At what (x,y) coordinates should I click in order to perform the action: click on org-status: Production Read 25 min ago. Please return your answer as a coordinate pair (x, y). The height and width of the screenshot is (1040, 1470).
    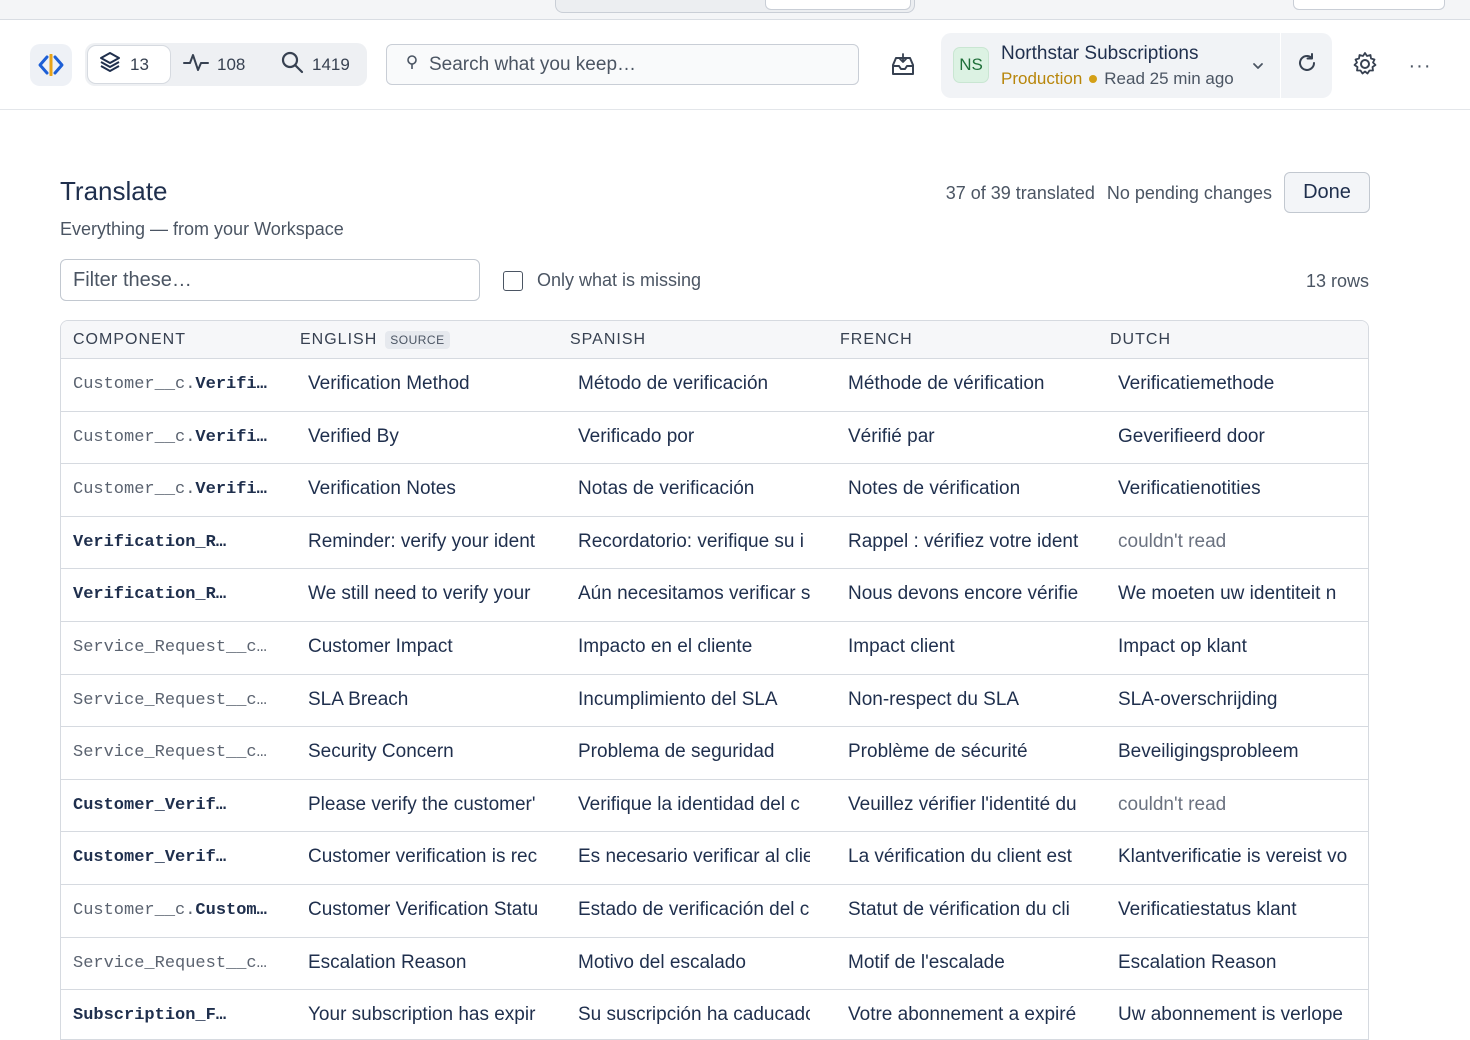
    Looking at the image, I should click on (1117, 79).